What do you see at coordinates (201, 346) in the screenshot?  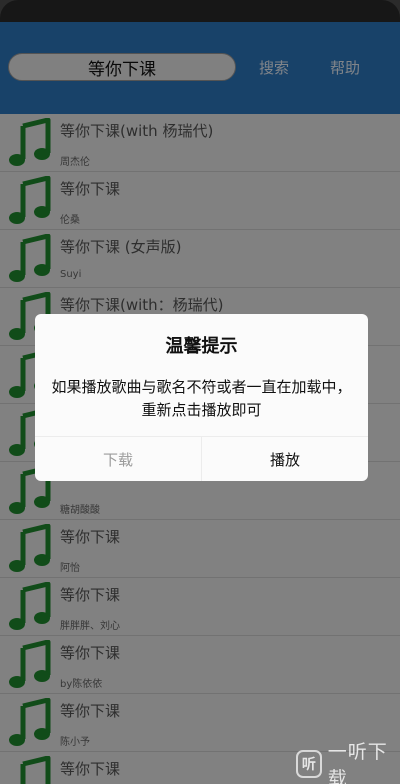 I see `dialog-title: 温馨提示` at bounding box center [201, 346].